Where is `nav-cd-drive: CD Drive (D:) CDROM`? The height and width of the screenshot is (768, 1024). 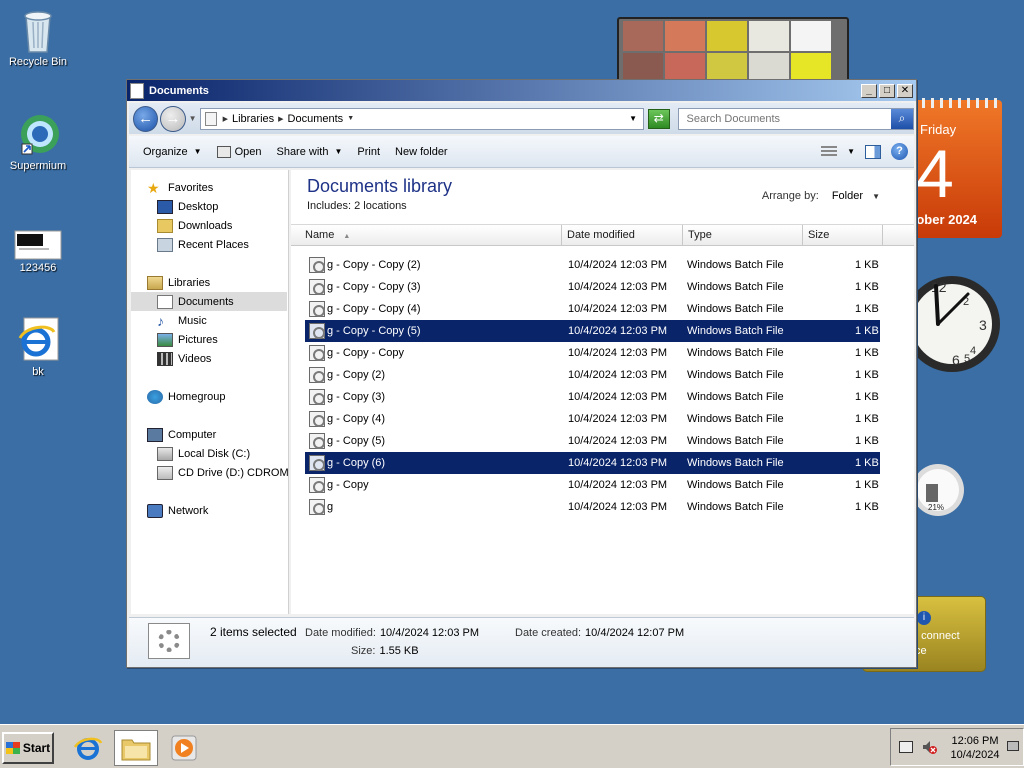 nav-cd-drive: CD Drive (D:) CDROM is located at coordinates (209, 472).